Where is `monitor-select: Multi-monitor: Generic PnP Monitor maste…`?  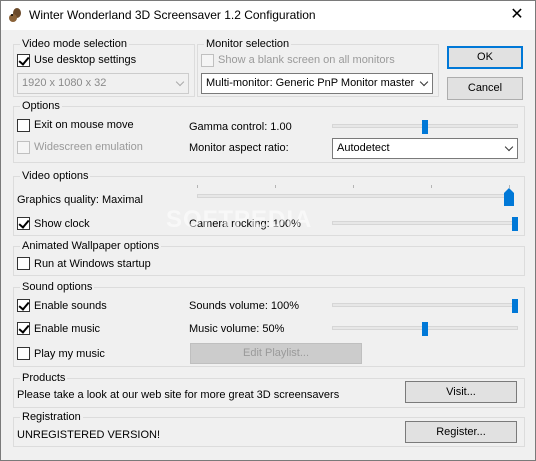
monitor-select: Multi-monitor: Generic PnP Monitor maste… is located at coordinates (317, 83).